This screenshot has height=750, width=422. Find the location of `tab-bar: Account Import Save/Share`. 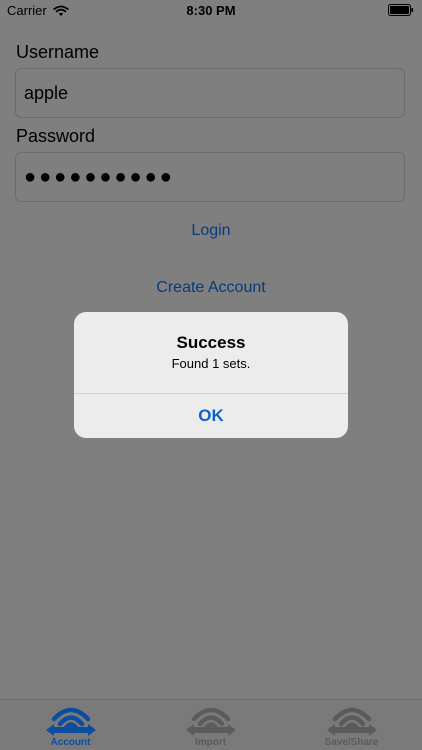

tab-bar: Account Import Save/Share is located at coordinates (211, 724).